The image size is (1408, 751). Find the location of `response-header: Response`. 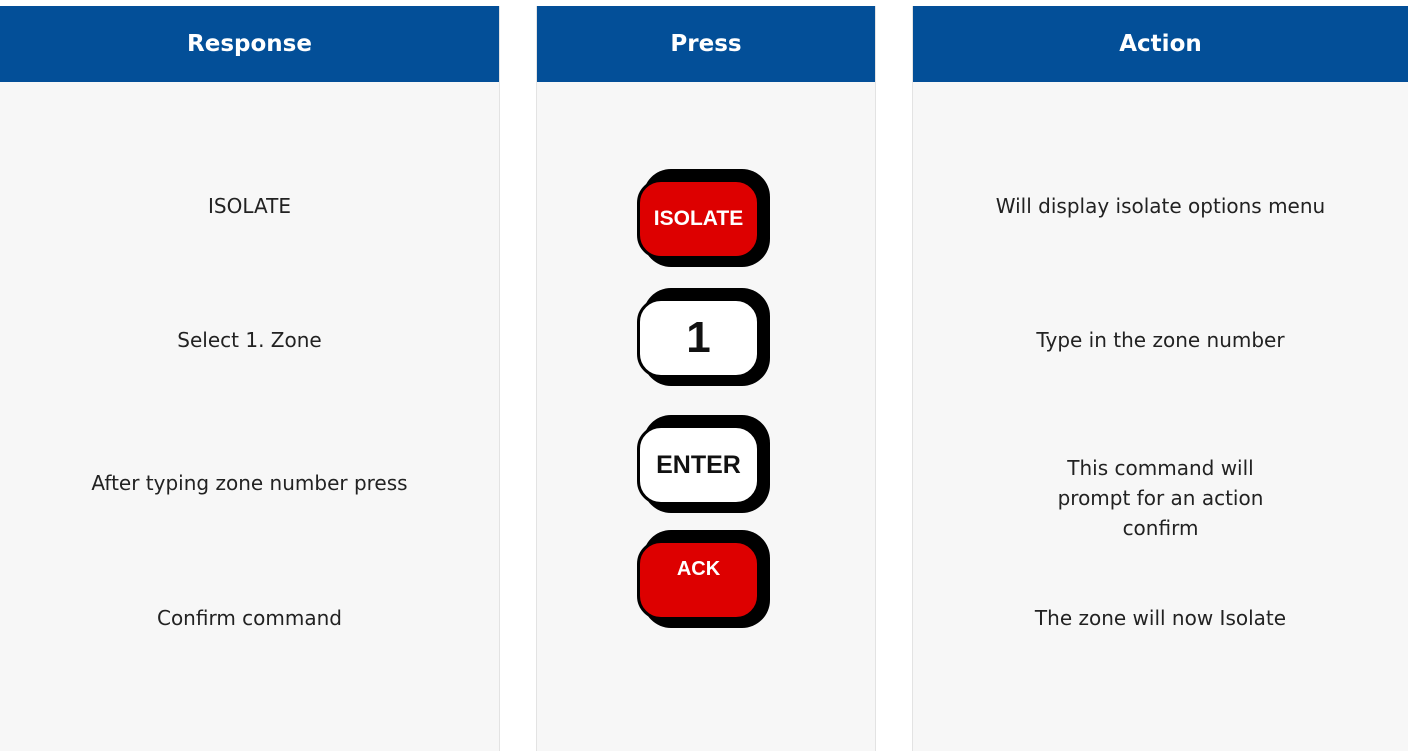

response-header: Response is located at coordinates (249, 44).